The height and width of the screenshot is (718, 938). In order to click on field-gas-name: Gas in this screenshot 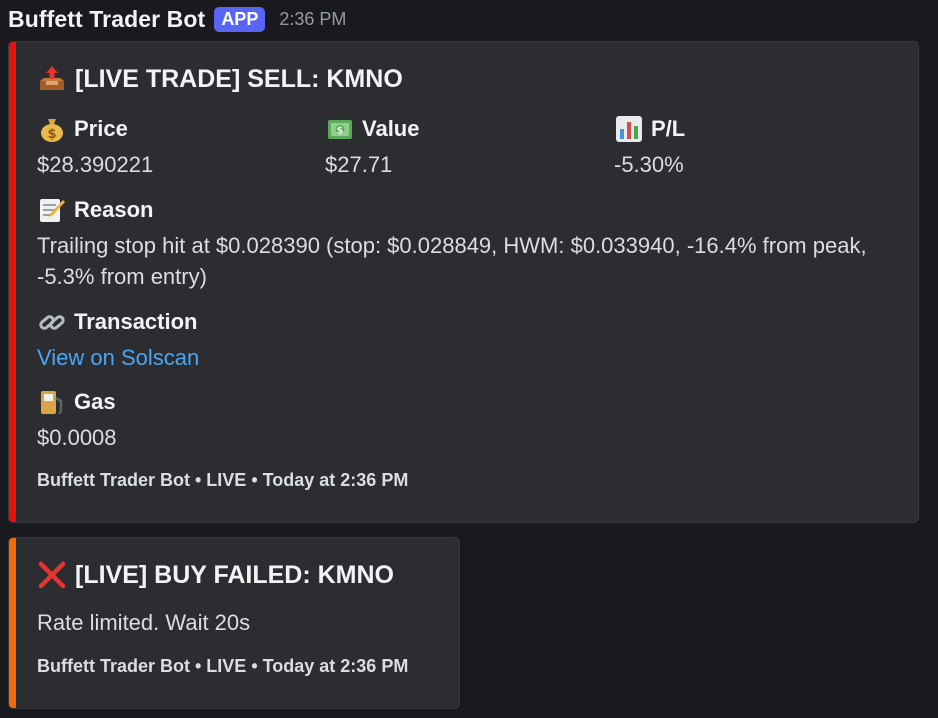, I will do `click(77, 402)`.